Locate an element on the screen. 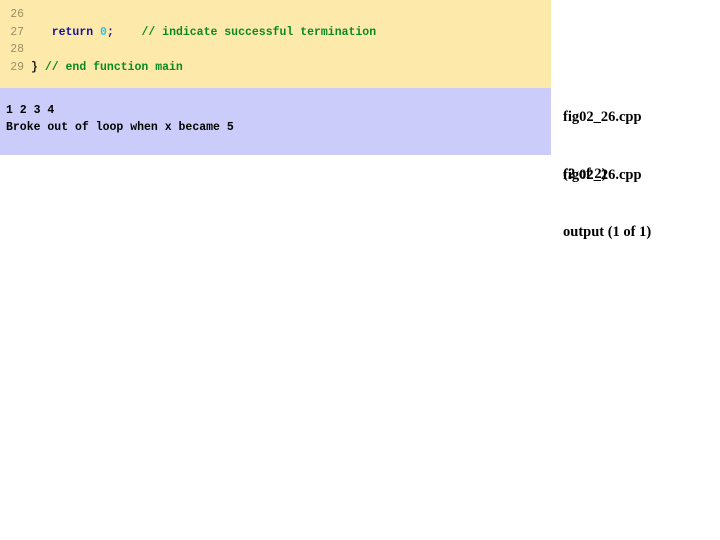 The height and width of the screenshot is (540, 720). caption-source-file-name: fig02_26.cpp is located at coordinates (602, 117).